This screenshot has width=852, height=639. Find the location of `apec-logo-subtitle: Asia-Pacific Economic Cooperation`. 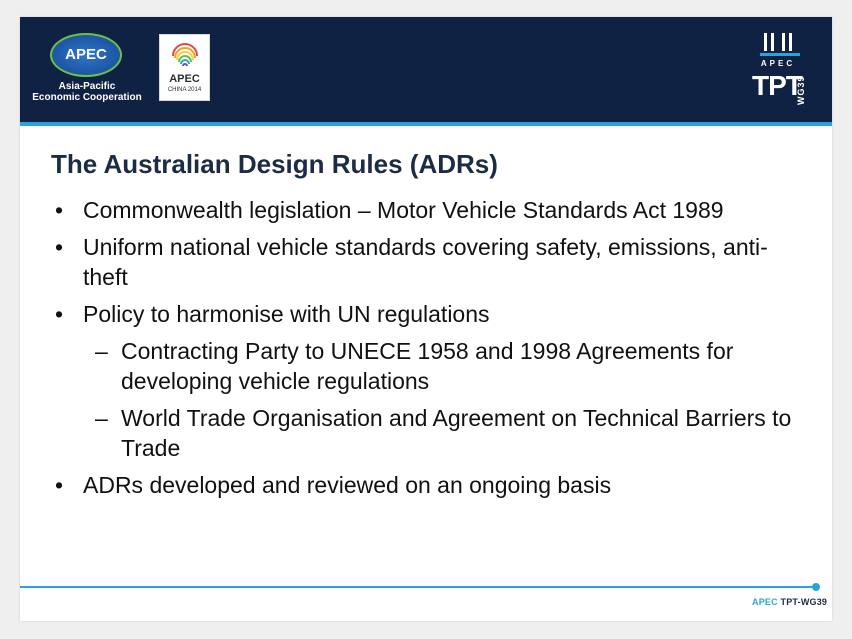

apec-logo-subtitle: Asia-Pacific Economic Cooperation is located at coordinates (87, 92).